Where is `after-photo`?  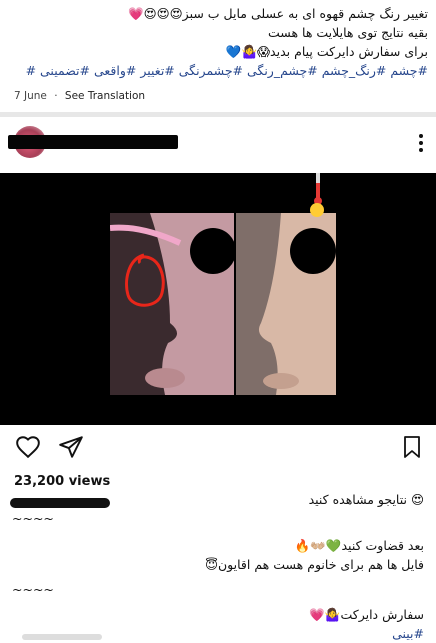
after-photo is located at coordinates (286, 304).